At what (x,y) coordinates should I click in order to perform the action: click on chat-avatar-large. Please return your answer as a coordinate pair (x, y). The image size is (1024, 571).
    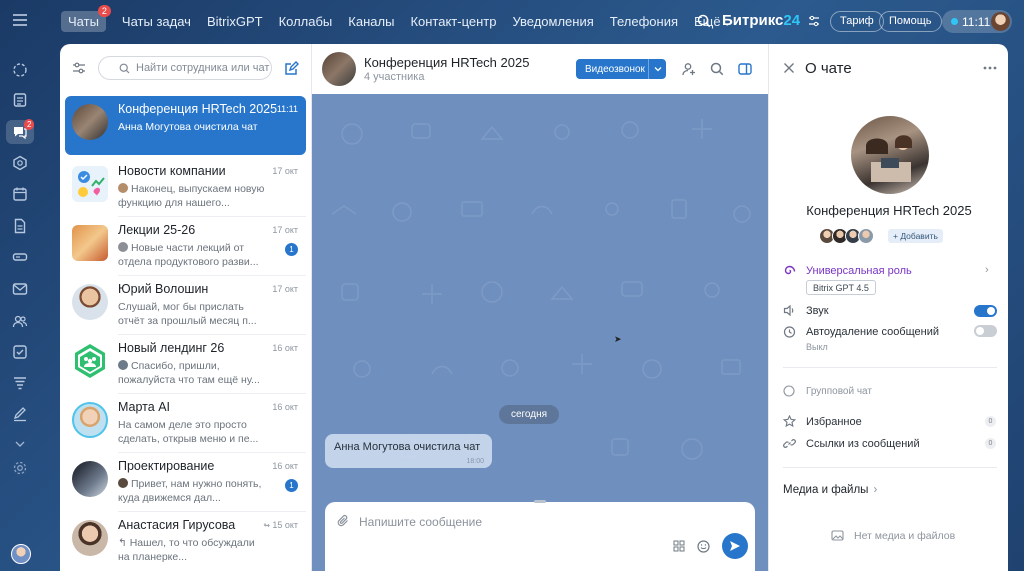
    Looking at the image, I should click on (890, 155).